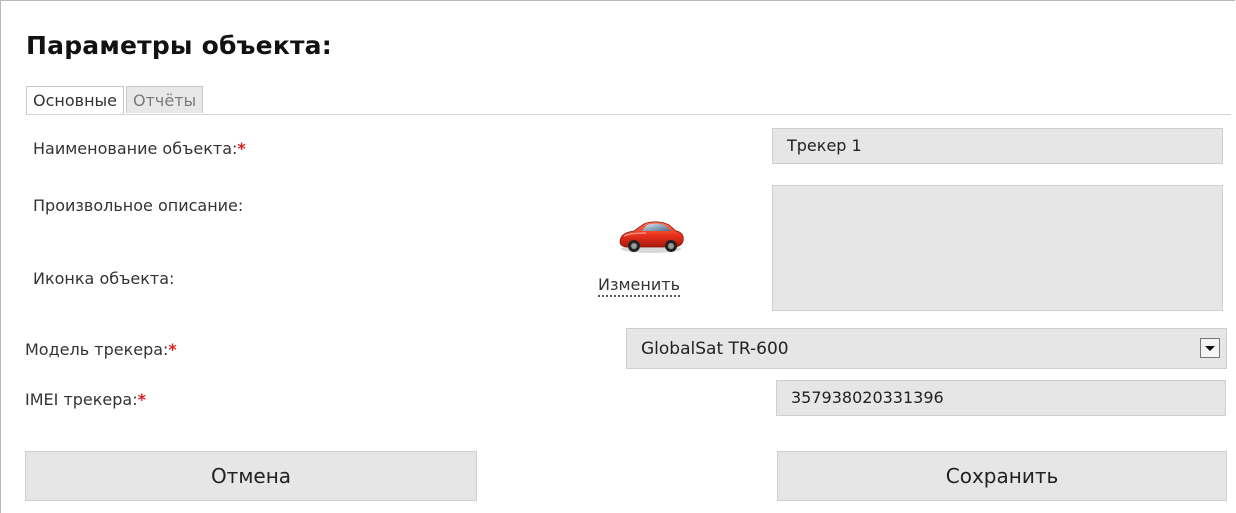 The image size is (1236, 513). What do you see at coordinates (179, 45) in the screenshot?
I see `page-title: Параметры объекта:` at bounding box center [179, 45].